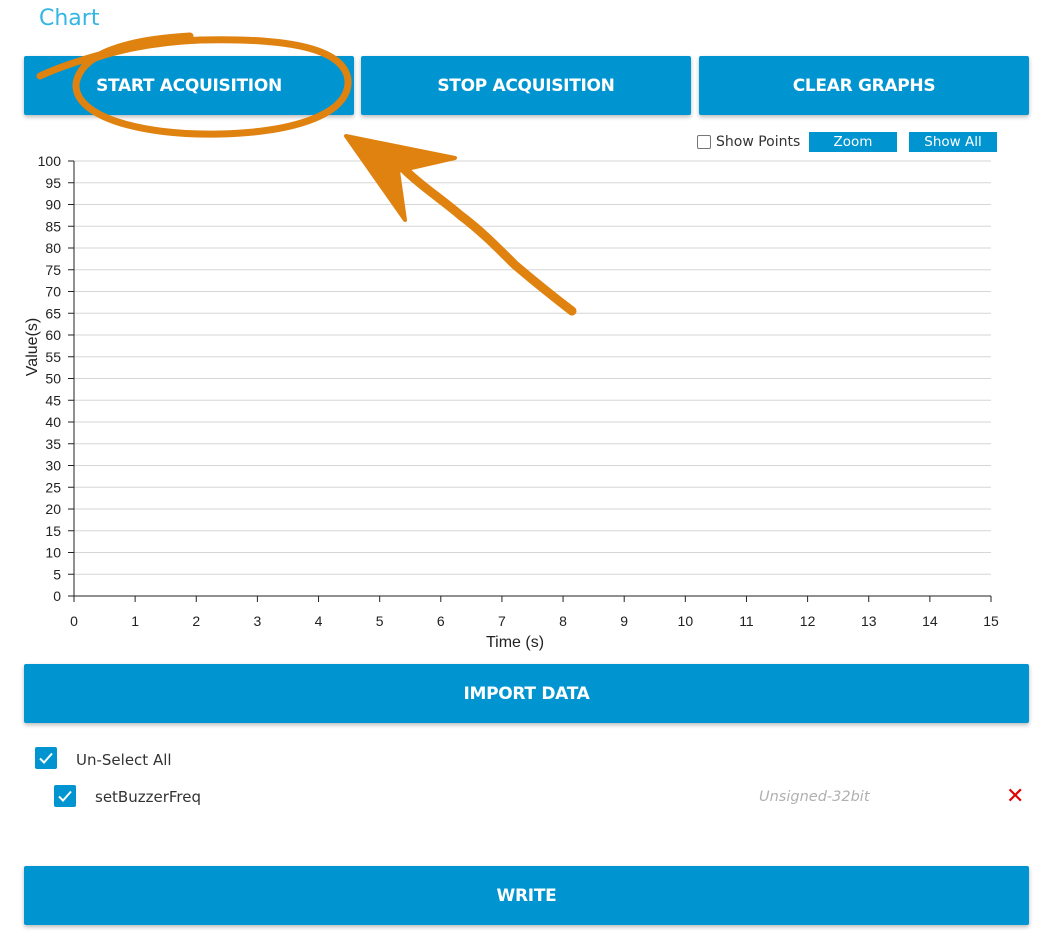  I want to click on y-tick-label: 10, so click(53, 553).